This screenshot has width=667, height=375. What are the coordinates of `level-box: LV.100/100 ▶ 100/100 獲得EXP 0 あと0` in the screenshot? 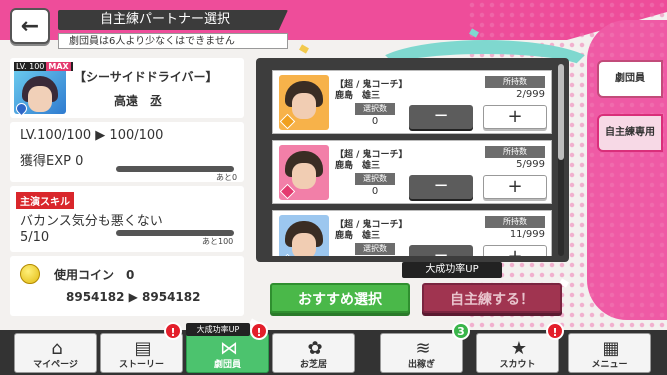 It's located at (127, 152).